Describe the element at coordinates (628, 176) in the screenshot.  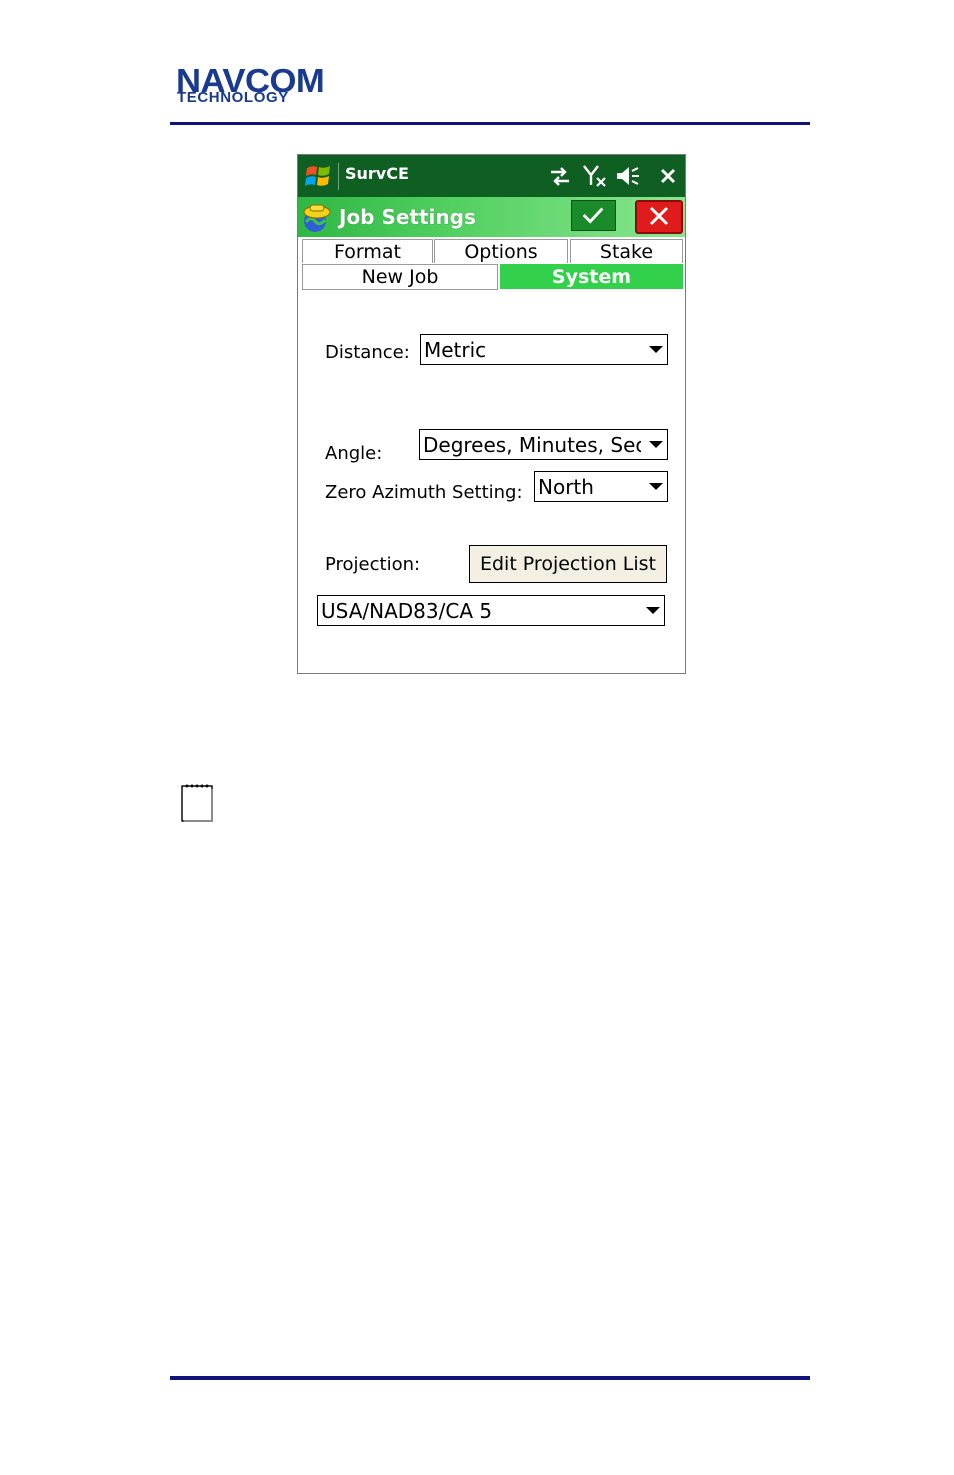
I see `speaker-muted-icon` at that location.